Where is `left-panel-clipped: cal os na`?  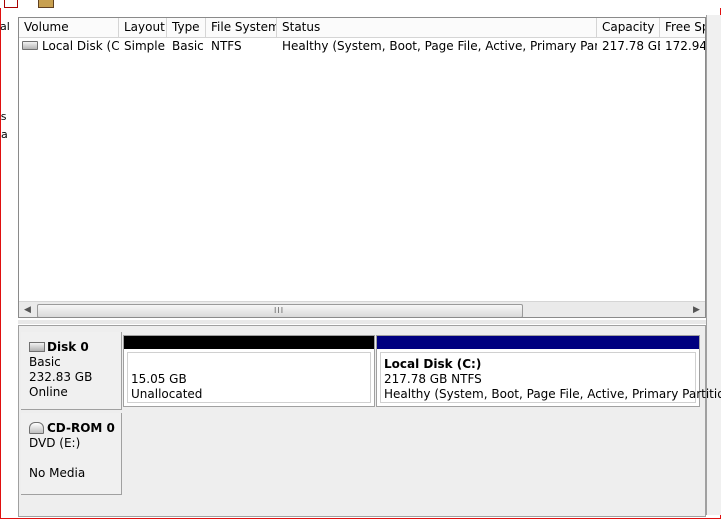 left-panel-clipped: cal os na is located at coordinates (7, 168).